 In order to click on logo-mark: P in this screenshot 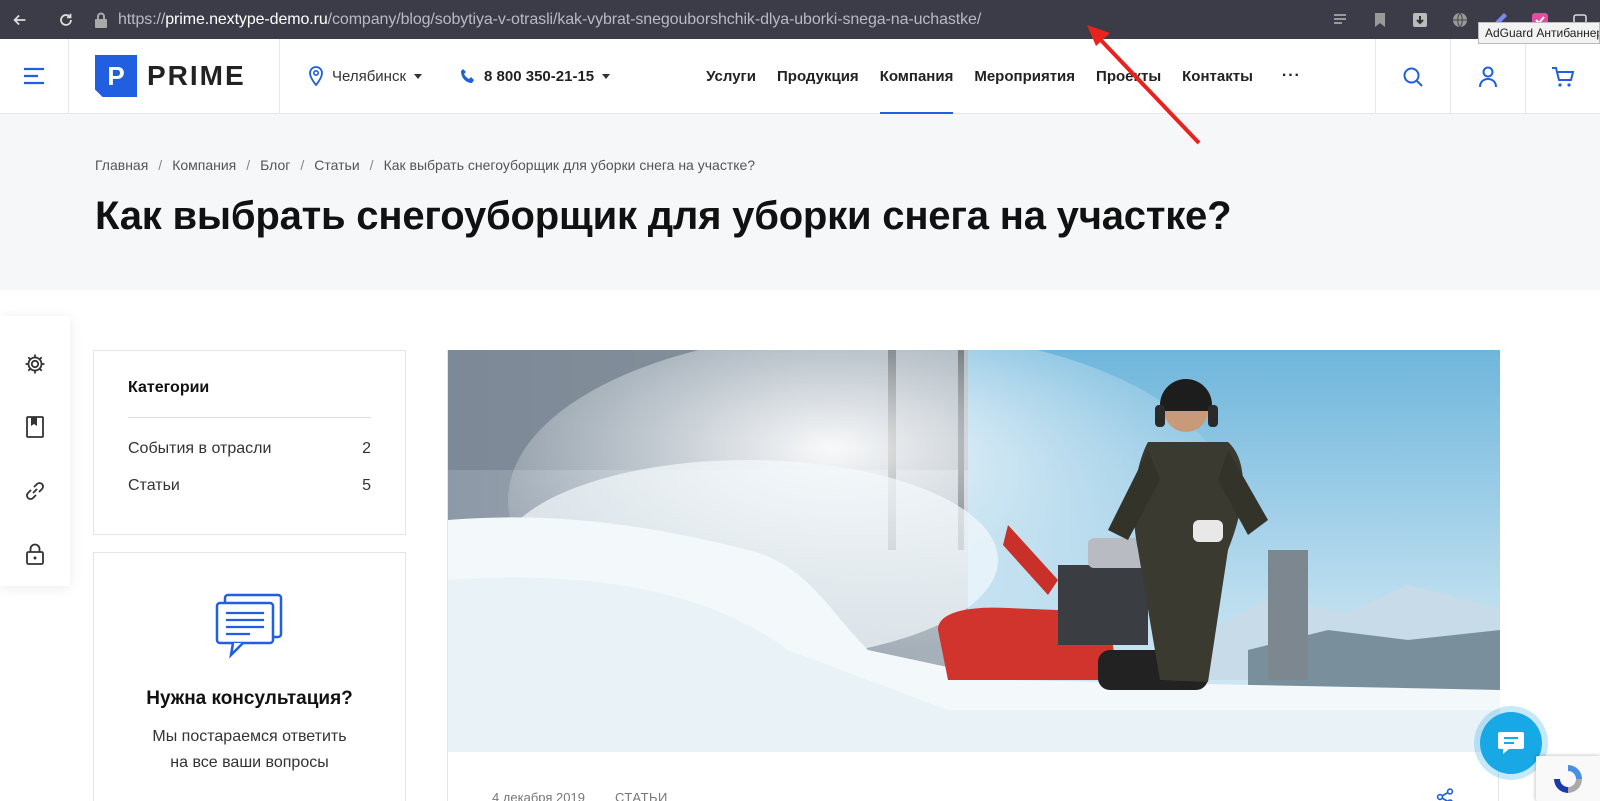, I will do `click(116, 76)`.